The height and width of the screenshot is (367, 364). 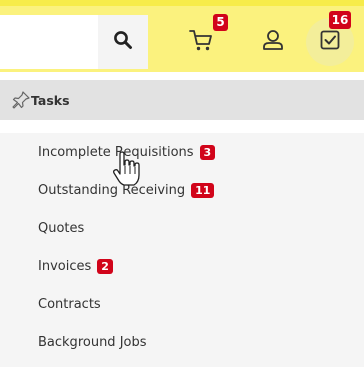 I want to click on menu-item-background-jobs: Background Jobs, so click(x=182, y=342).